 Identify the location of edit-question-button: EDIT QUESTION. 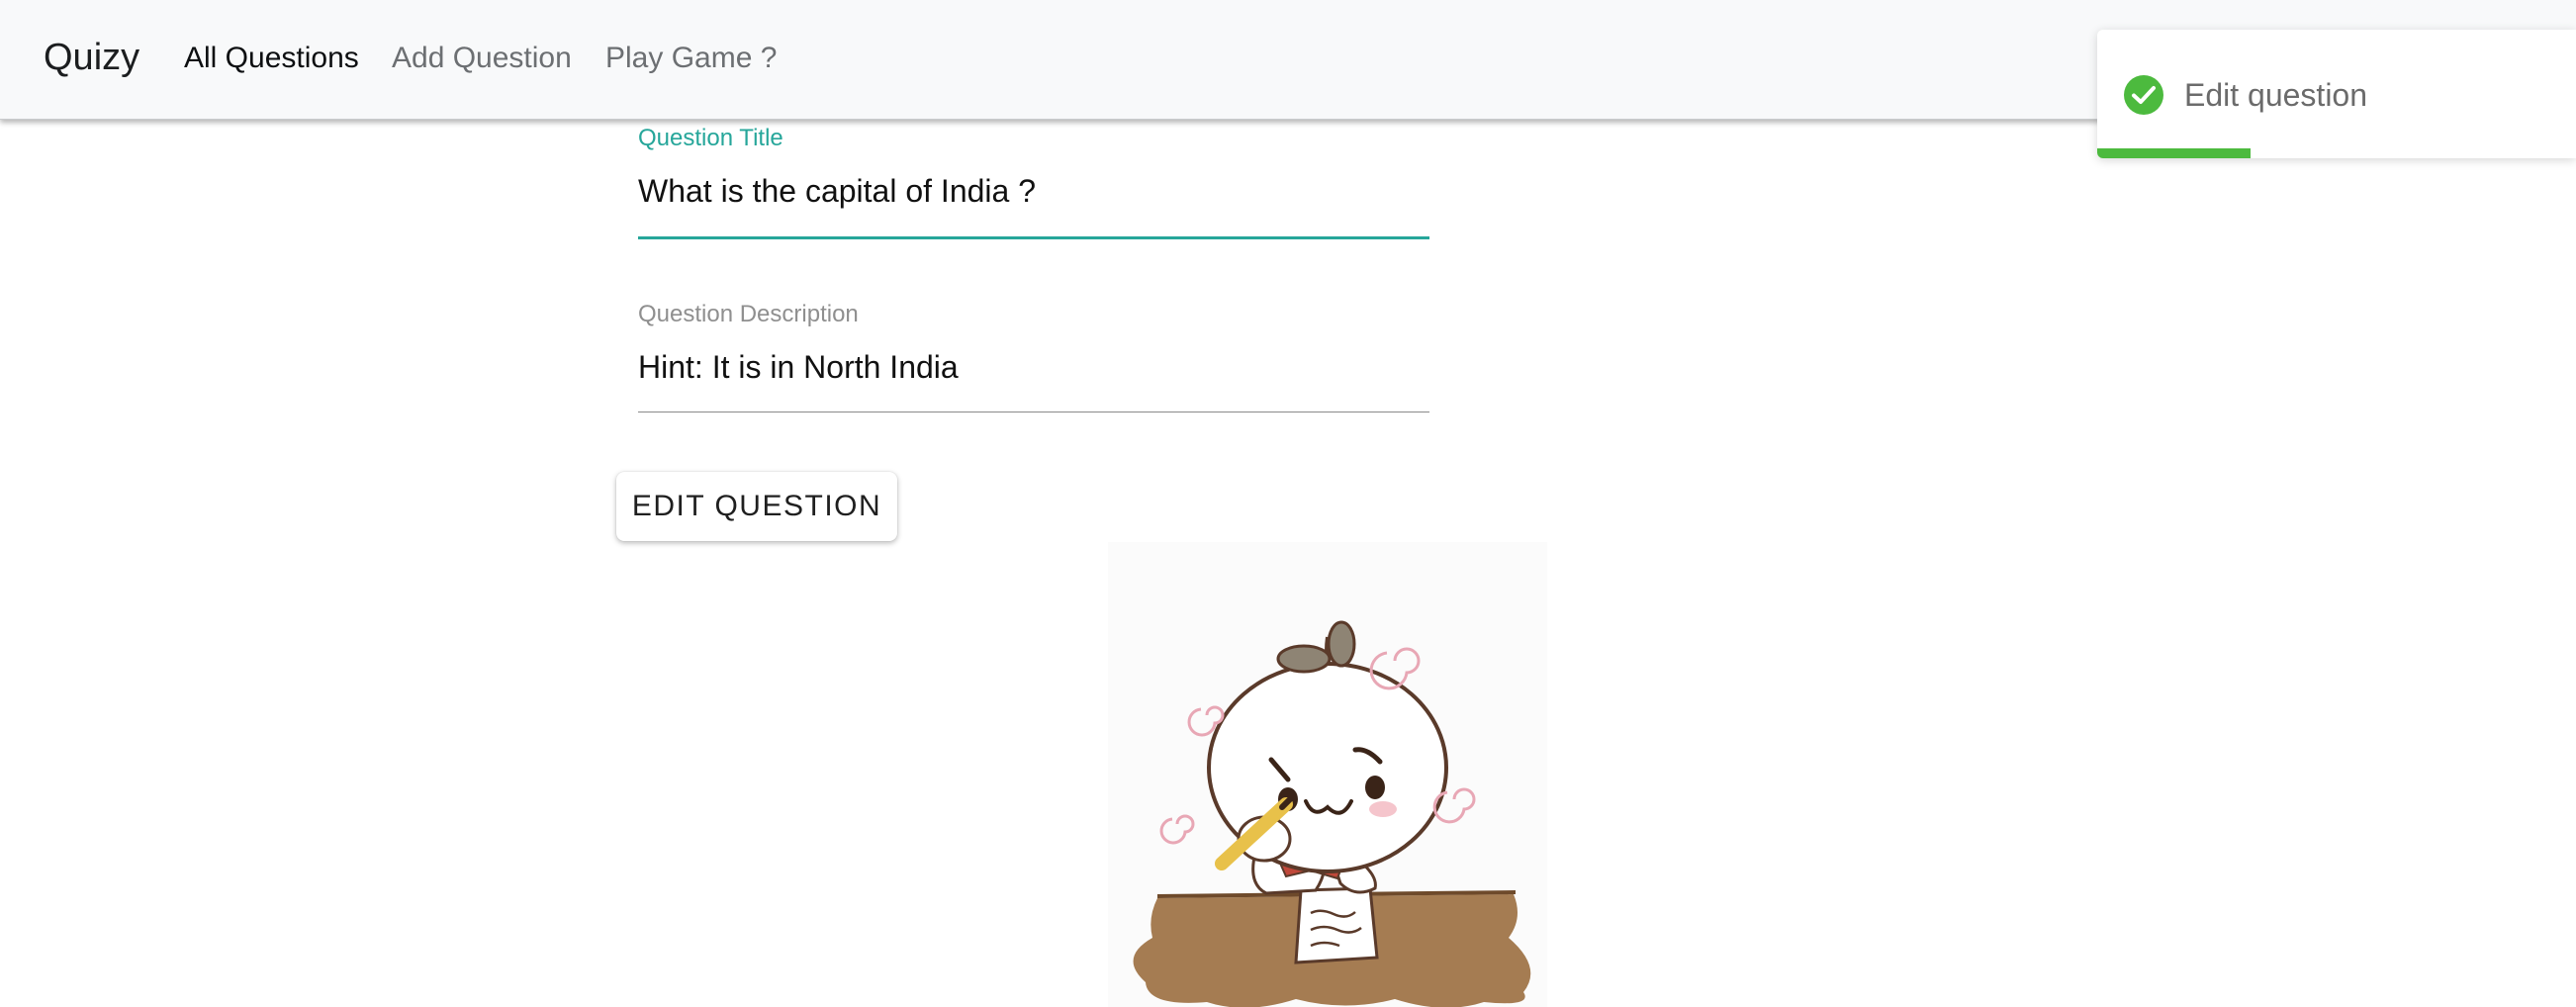
(756, 506).